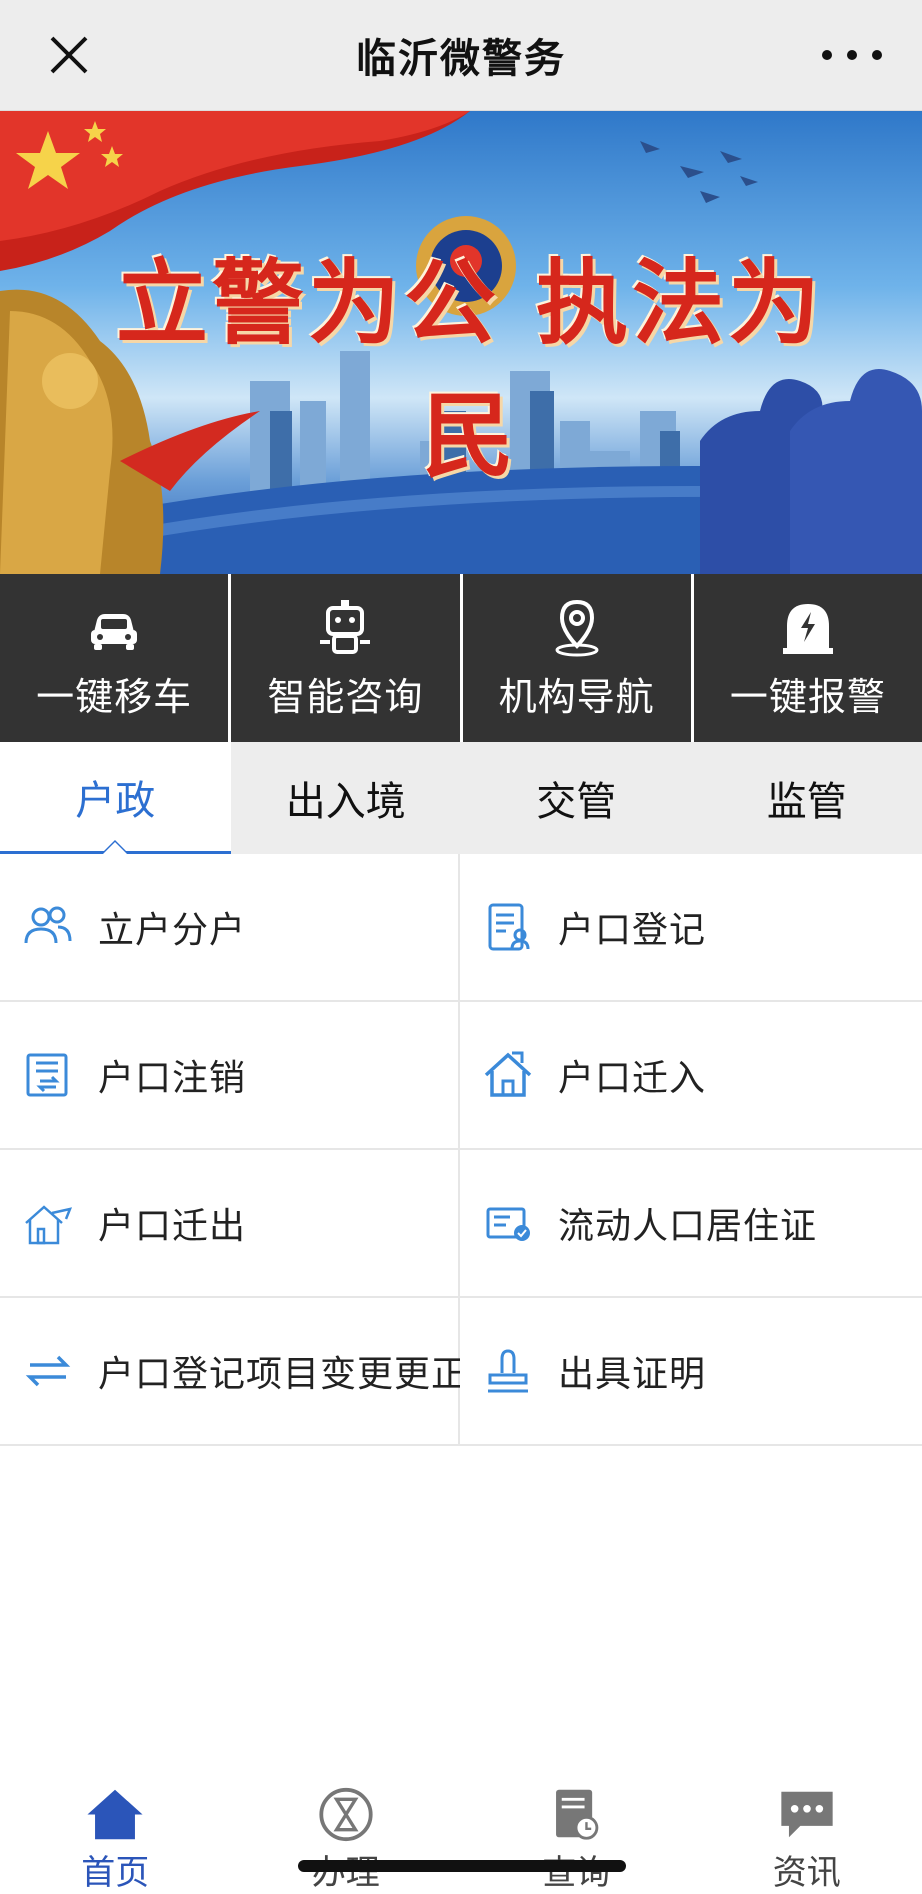 This screenshot has width=922, height=1894. I want to click on car-icon, so click(114, 631).